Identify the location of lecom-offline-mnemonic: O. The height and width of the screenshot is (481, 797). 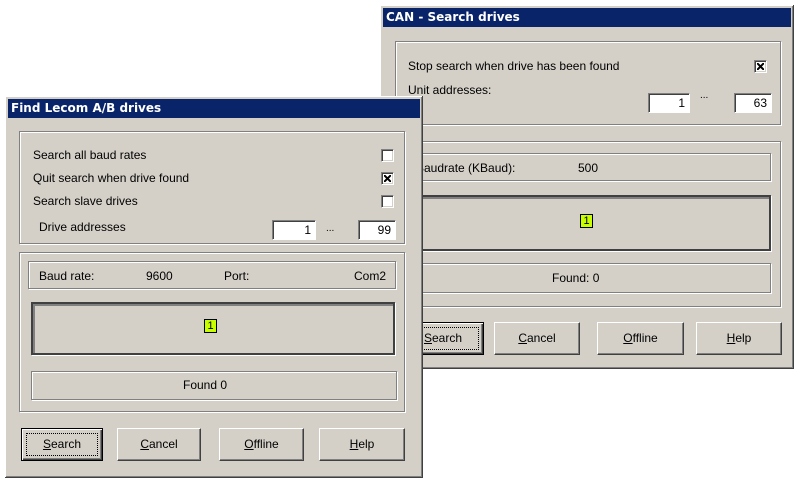
(249, 444).